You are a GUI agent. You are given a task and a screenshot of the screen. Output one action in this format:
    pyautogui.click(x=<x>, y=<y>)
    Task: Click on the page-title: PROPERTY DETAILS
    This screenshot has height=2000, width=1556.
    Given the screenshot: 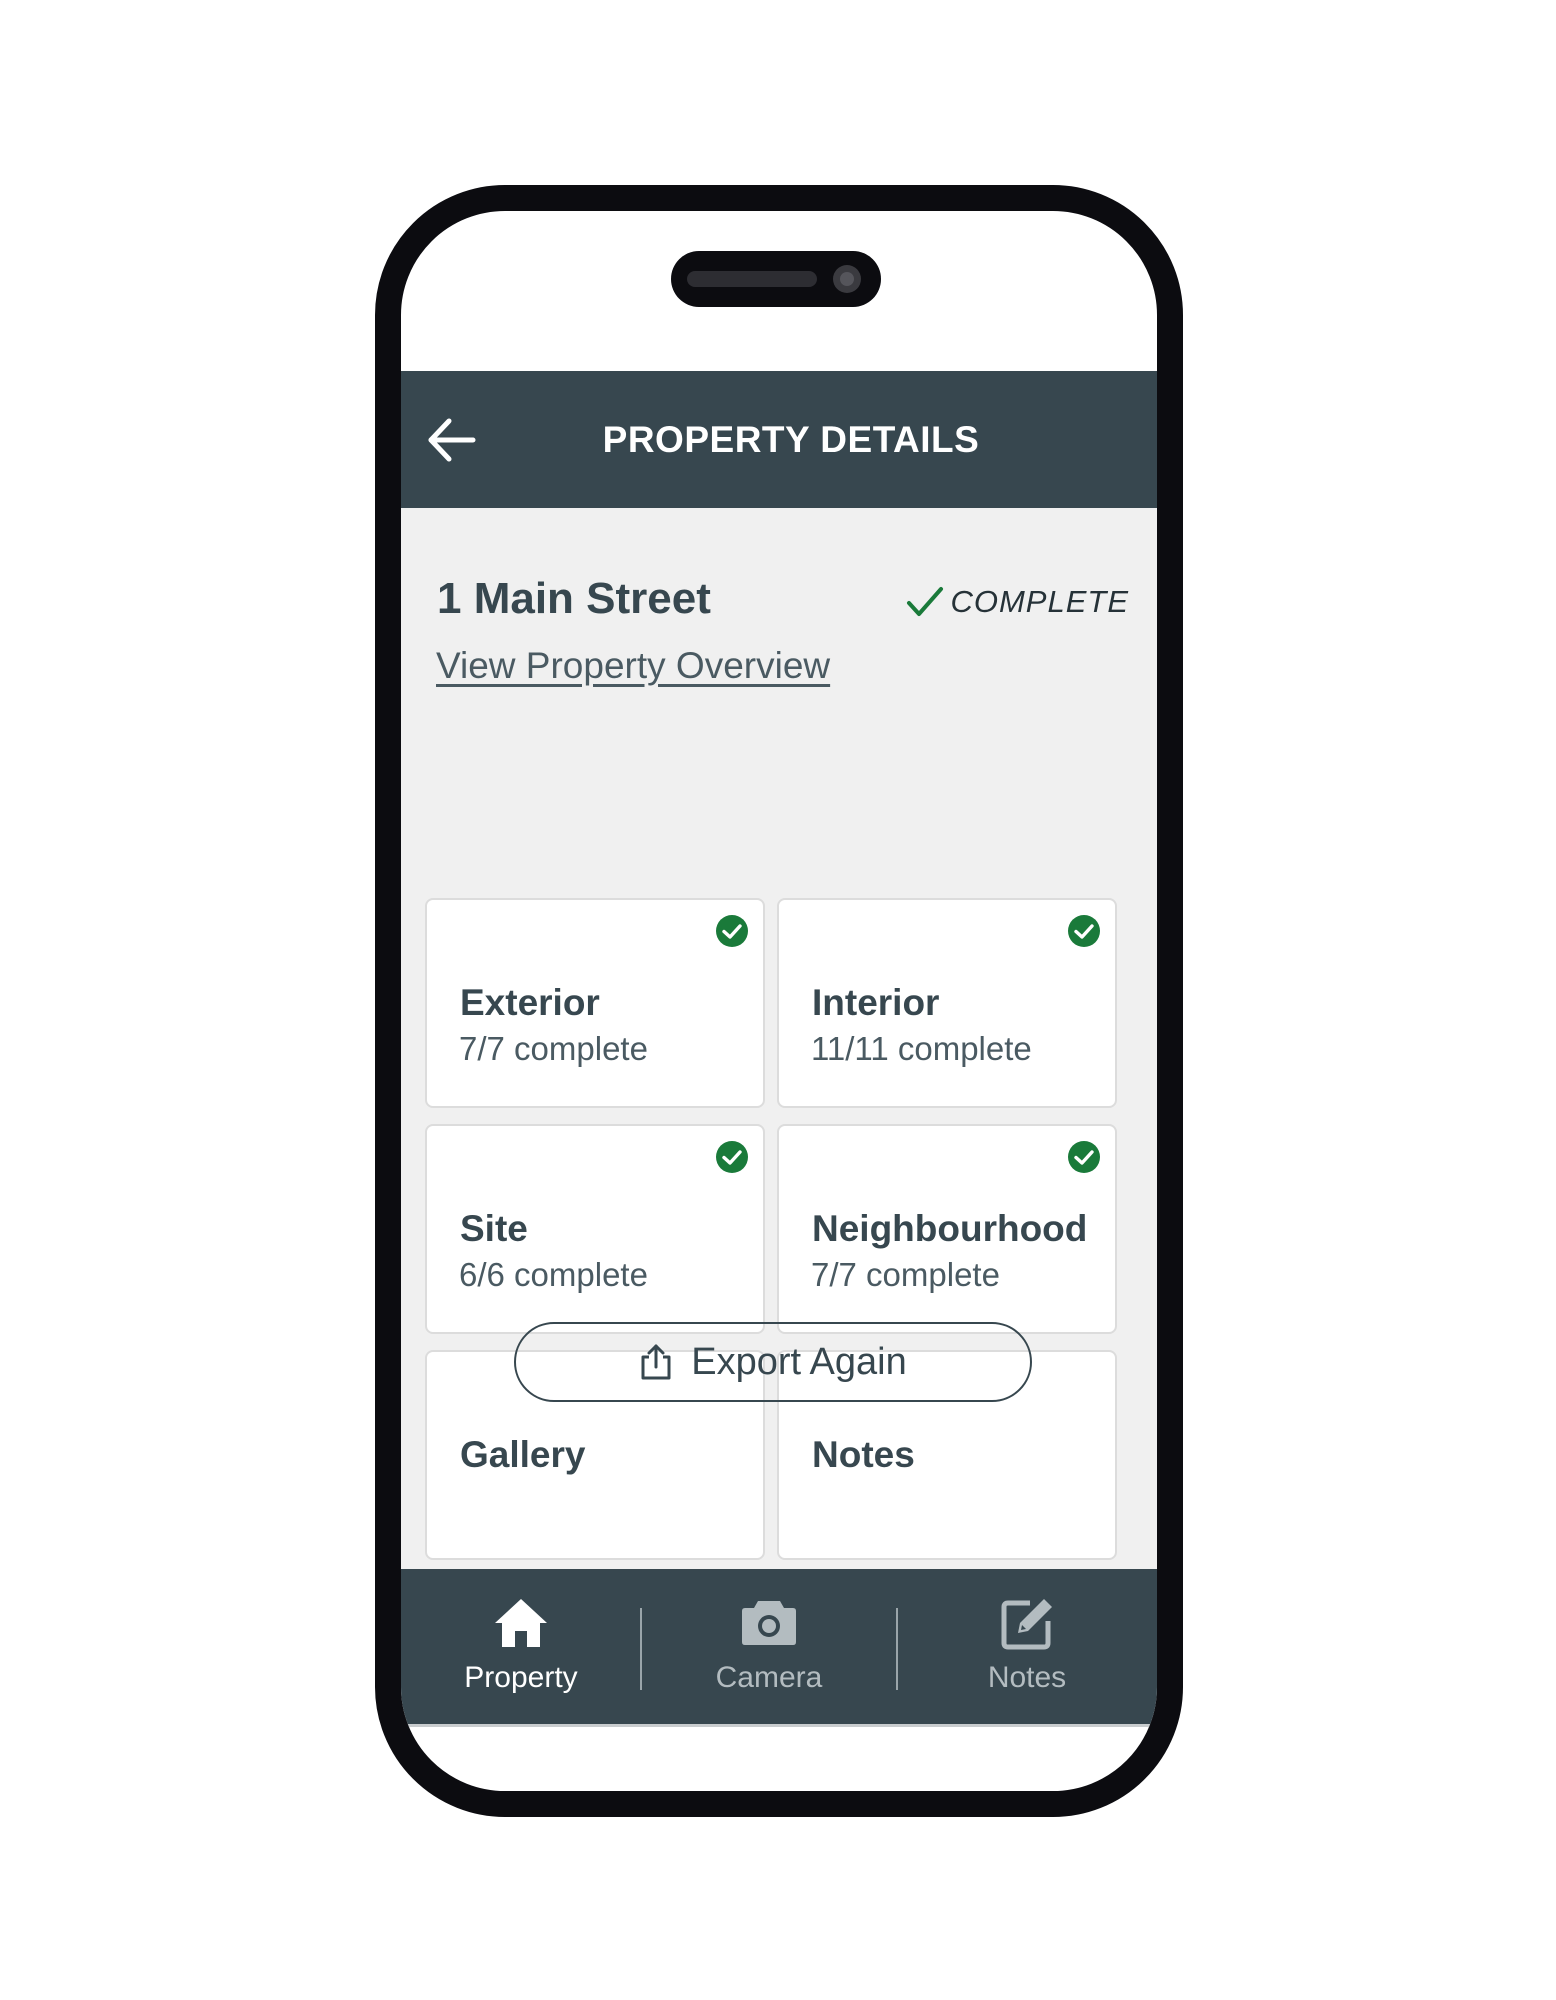 What is the action you would take?
    pyautogui.click(x=791, y=439)
    